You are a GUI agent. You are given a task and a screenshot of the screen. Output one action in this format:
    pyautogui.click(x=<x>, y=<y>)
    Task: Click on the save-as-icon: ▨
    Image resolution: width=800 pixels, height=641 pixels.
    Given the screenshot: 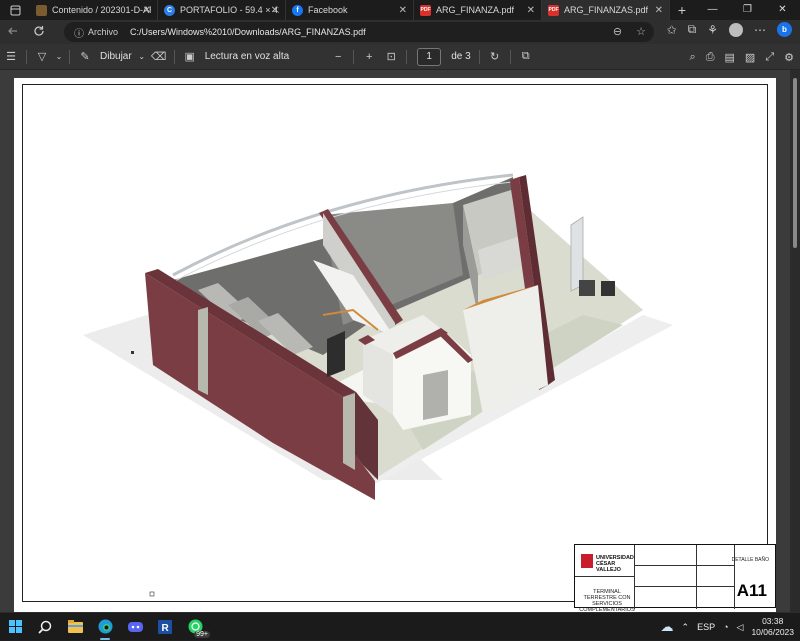 What is the action you would take?
    pyautogui.click(x=750, y=57)
    